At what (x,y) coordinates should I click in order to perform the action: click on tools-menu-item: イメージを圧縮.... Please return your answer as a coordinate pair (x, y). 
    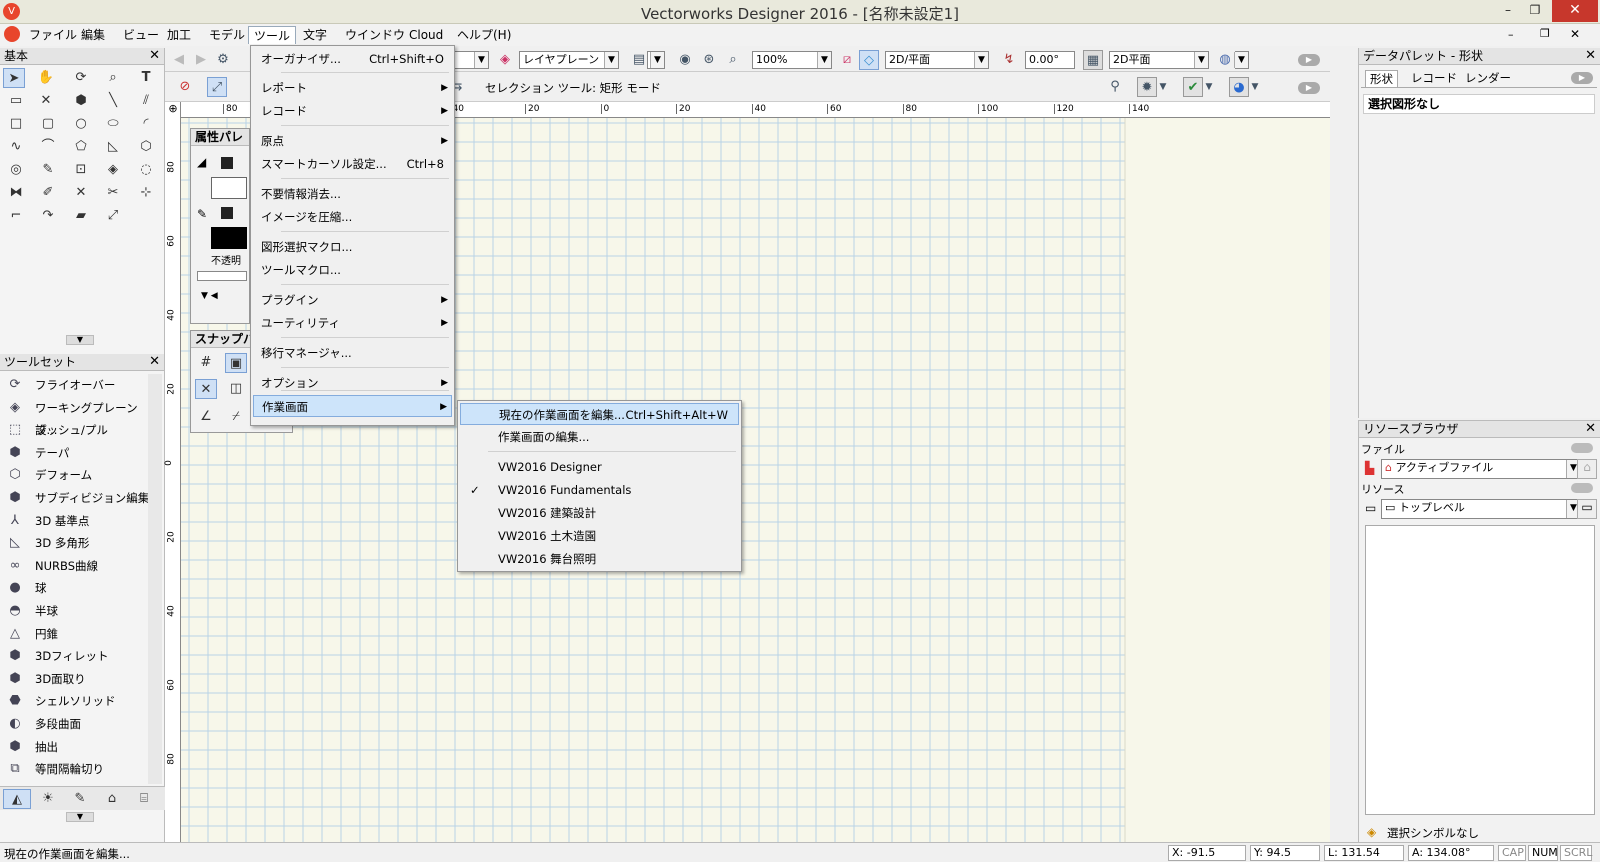
    Looking at the image, I should click on (352, 217).